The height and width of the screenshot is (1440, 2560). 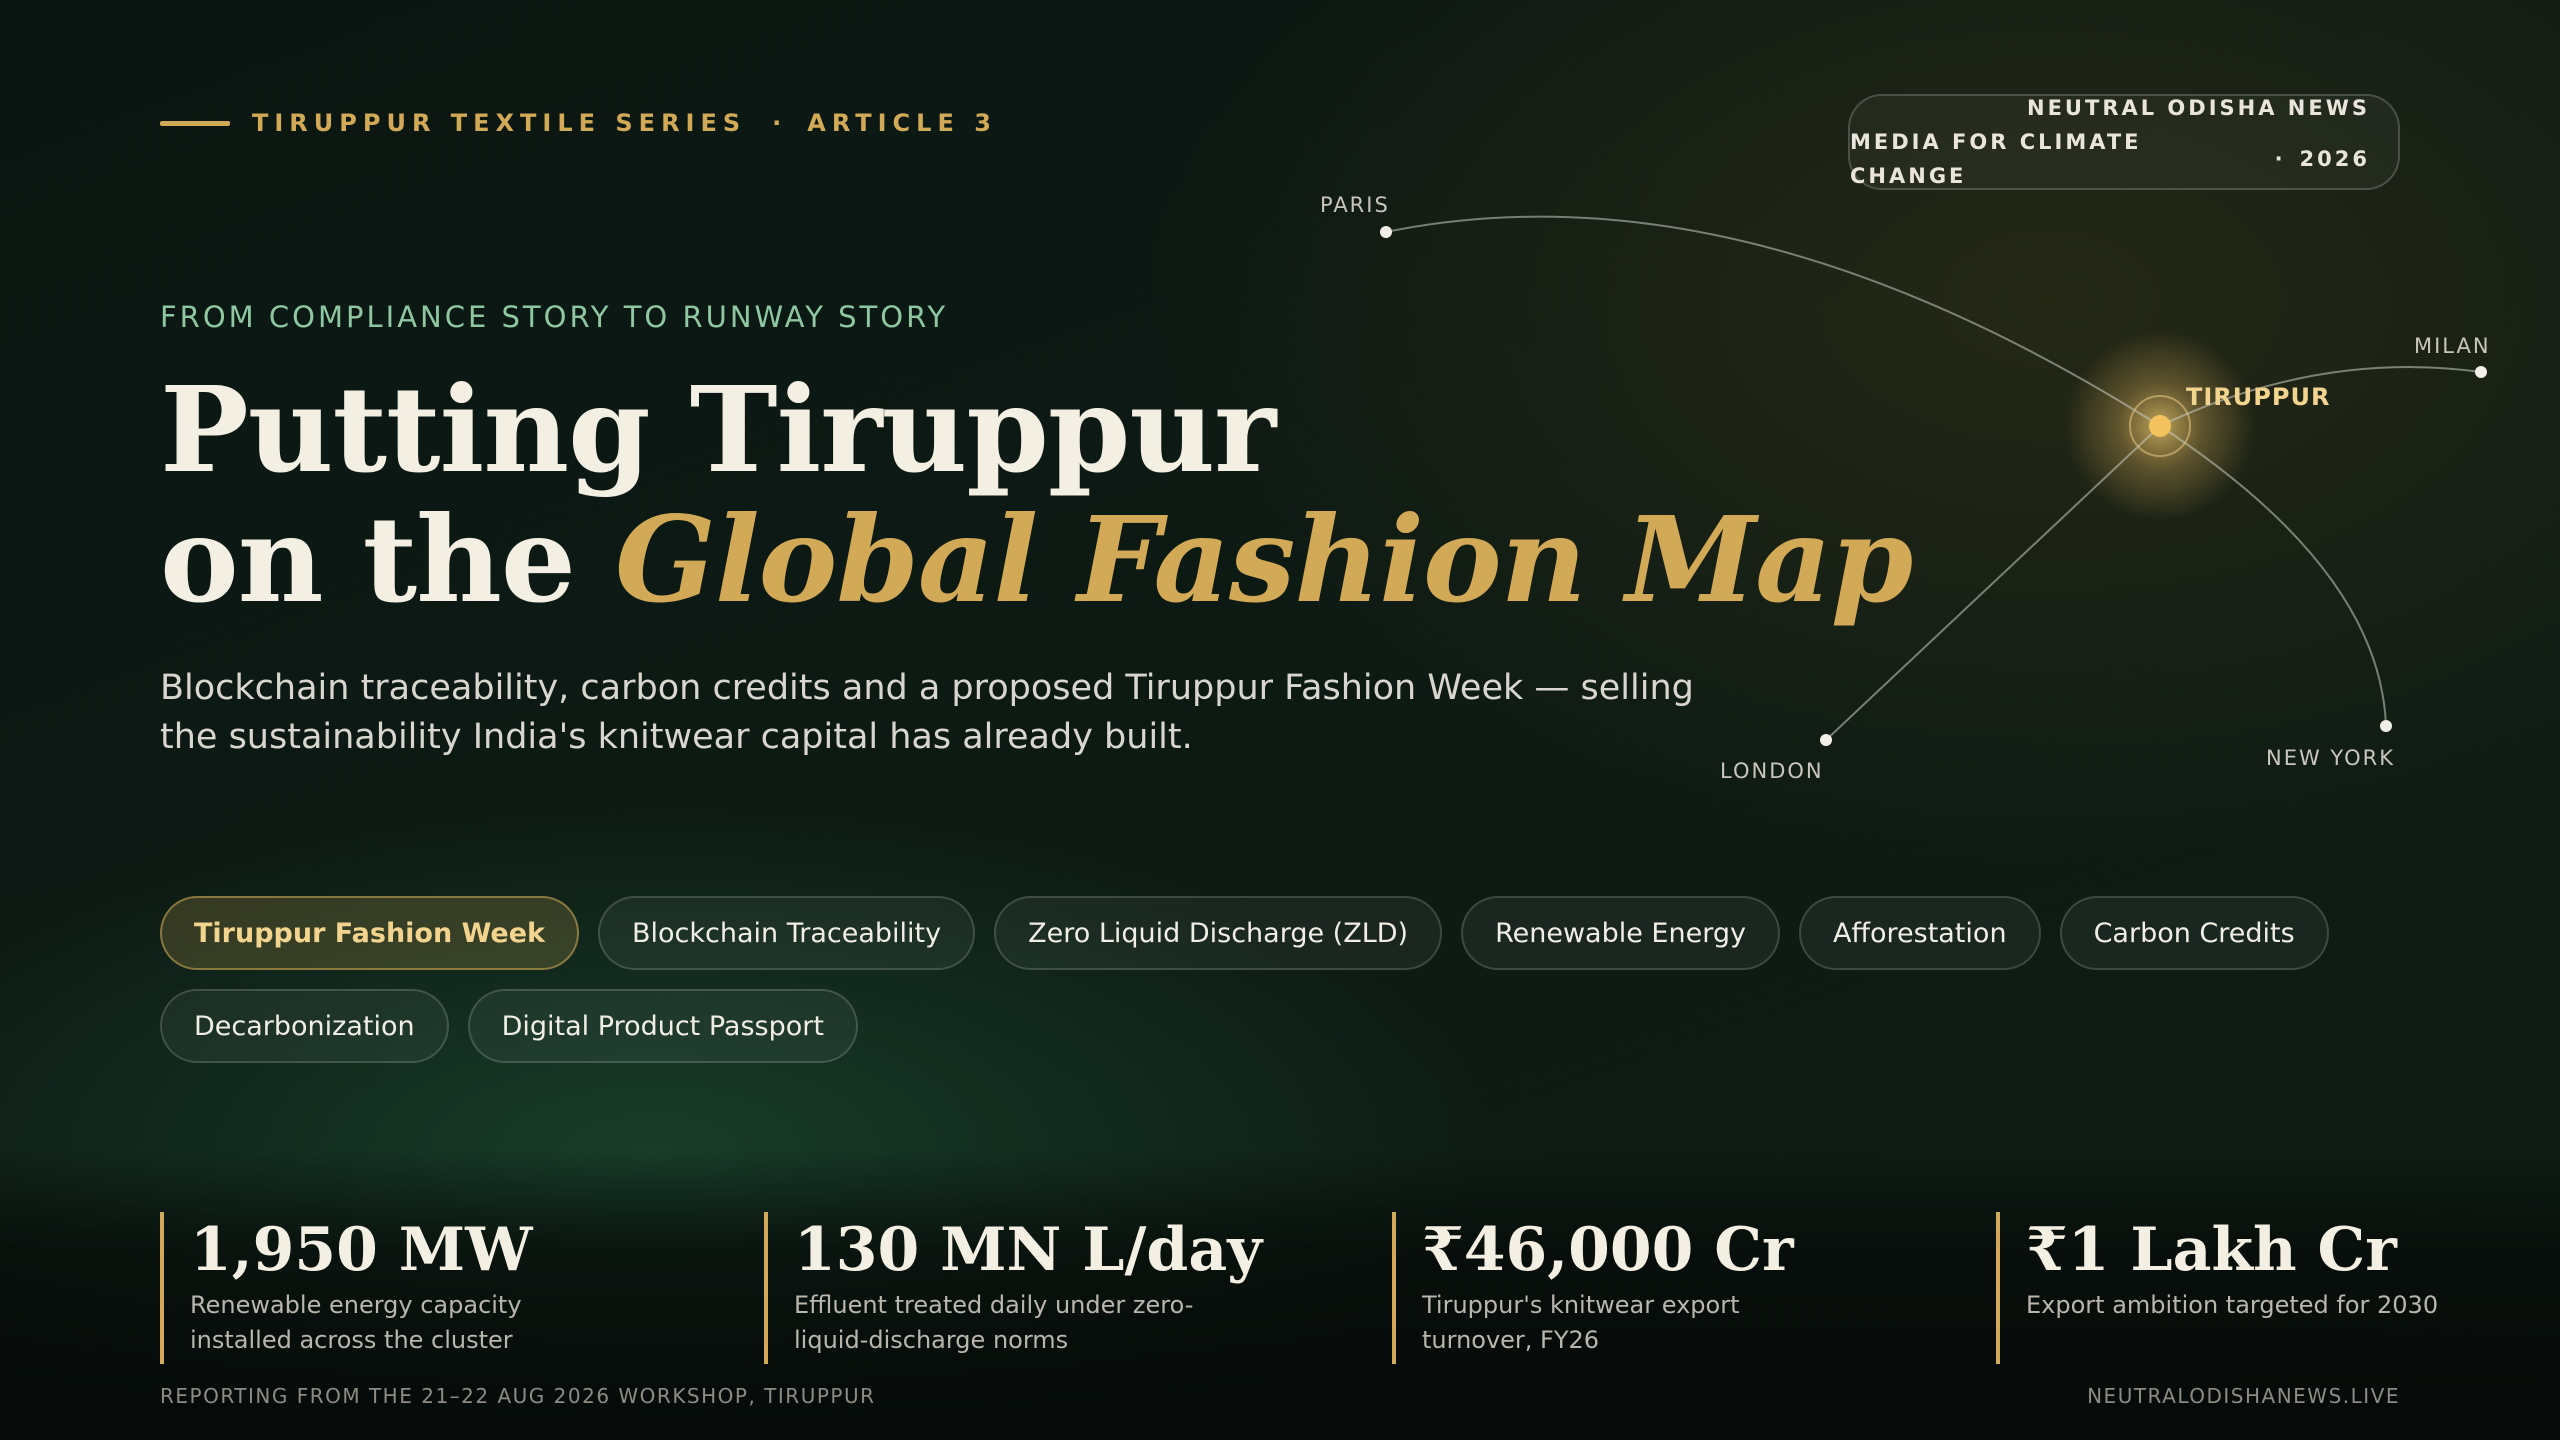 What do you see at coordinates (2386, 726) in the screenshot?
I see `new-york-marker` at bounding box center [2386, 726].